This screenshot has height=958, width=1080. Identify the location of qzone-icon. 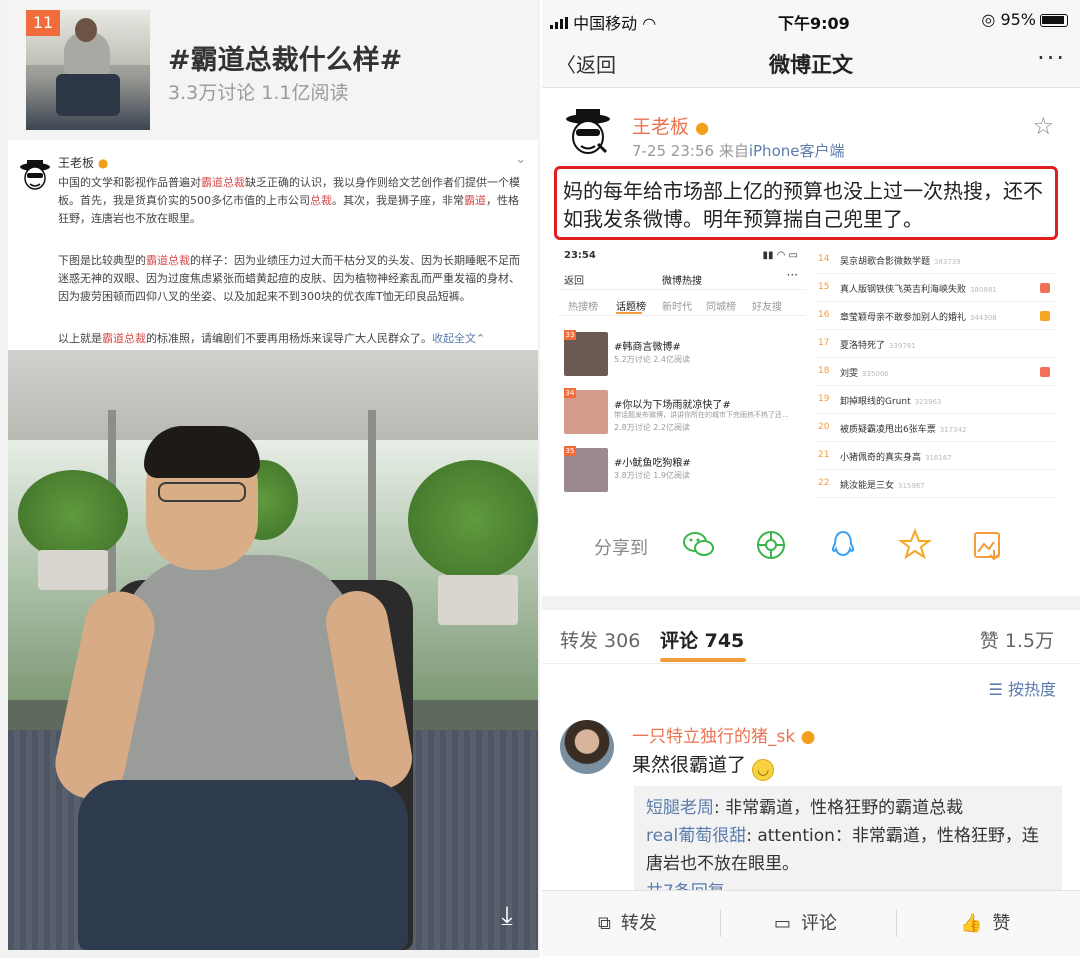
(915, 545).